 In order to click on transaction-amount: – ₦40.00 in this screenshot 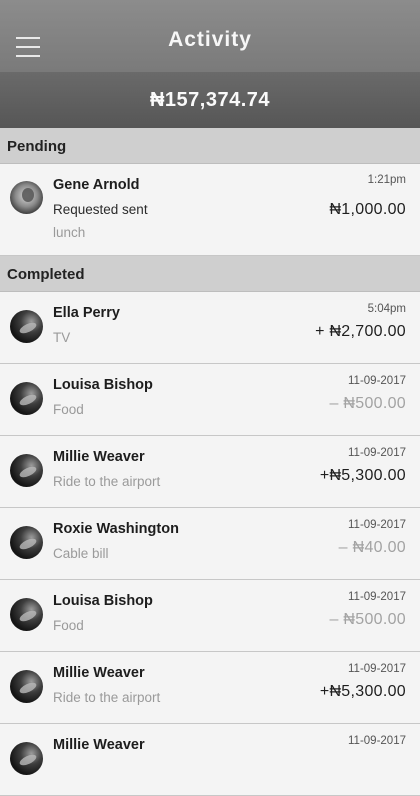, I will do `click(372, 547)`.